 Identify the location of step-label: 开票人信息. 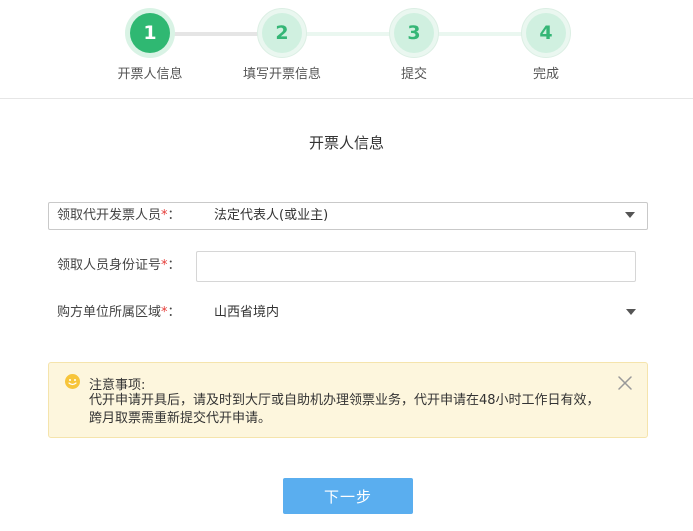
(150, 74).